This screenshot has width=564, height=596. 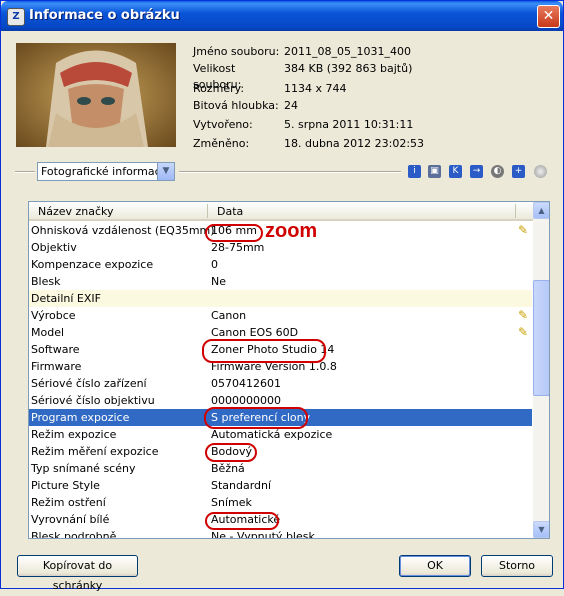 What do you see at coordinates (214, 264) in the screenshot?
I see `tag-value: 0` at bounding box center [214, 264].